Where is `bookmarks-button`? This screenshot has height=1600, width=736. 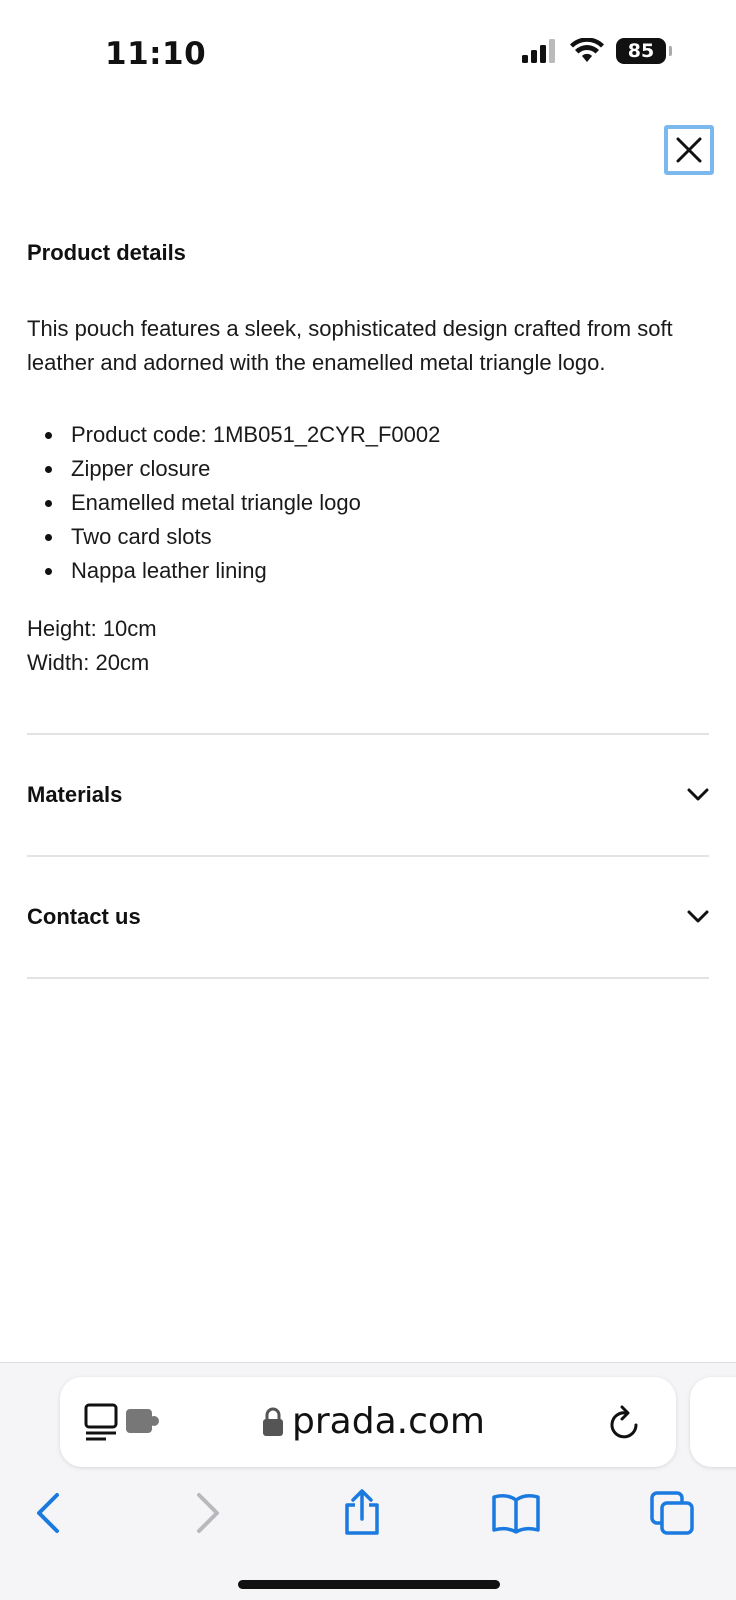
bookmarks-button is located at coordinates (516, 1513).